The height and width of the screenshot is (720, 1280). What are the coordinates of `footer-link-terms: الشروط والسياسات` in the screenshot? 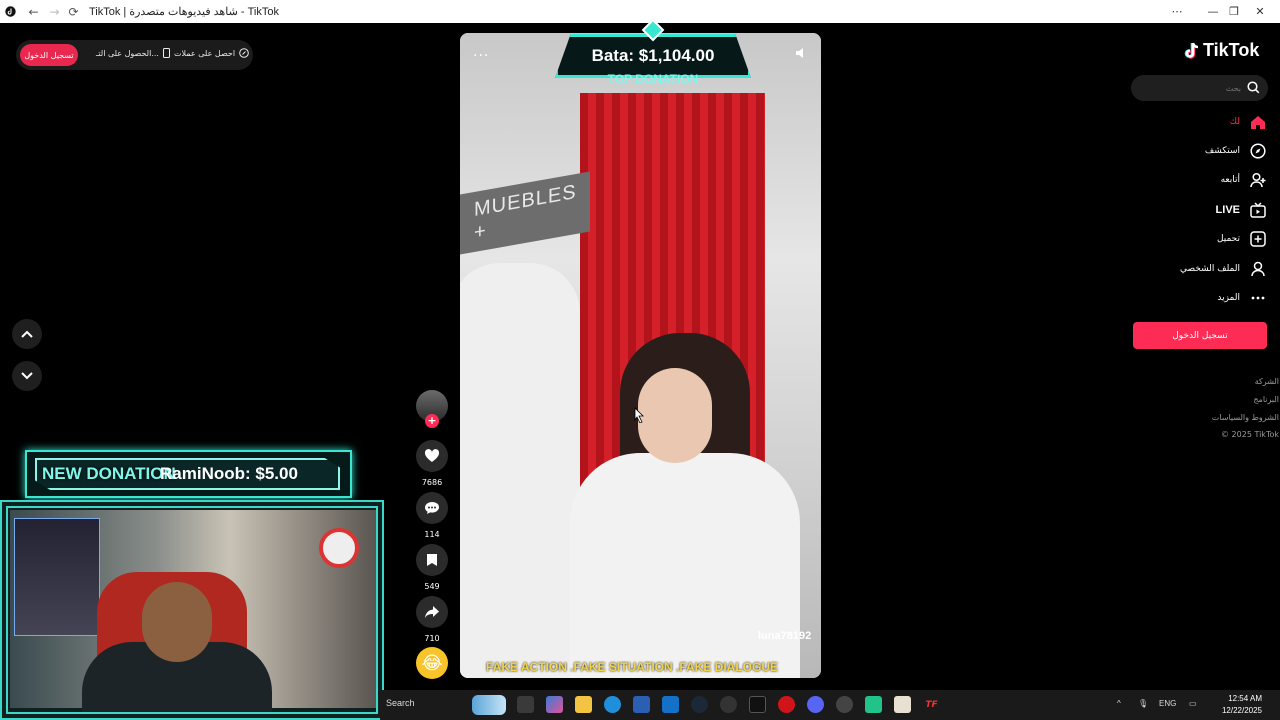 It's located at (1245, 417).